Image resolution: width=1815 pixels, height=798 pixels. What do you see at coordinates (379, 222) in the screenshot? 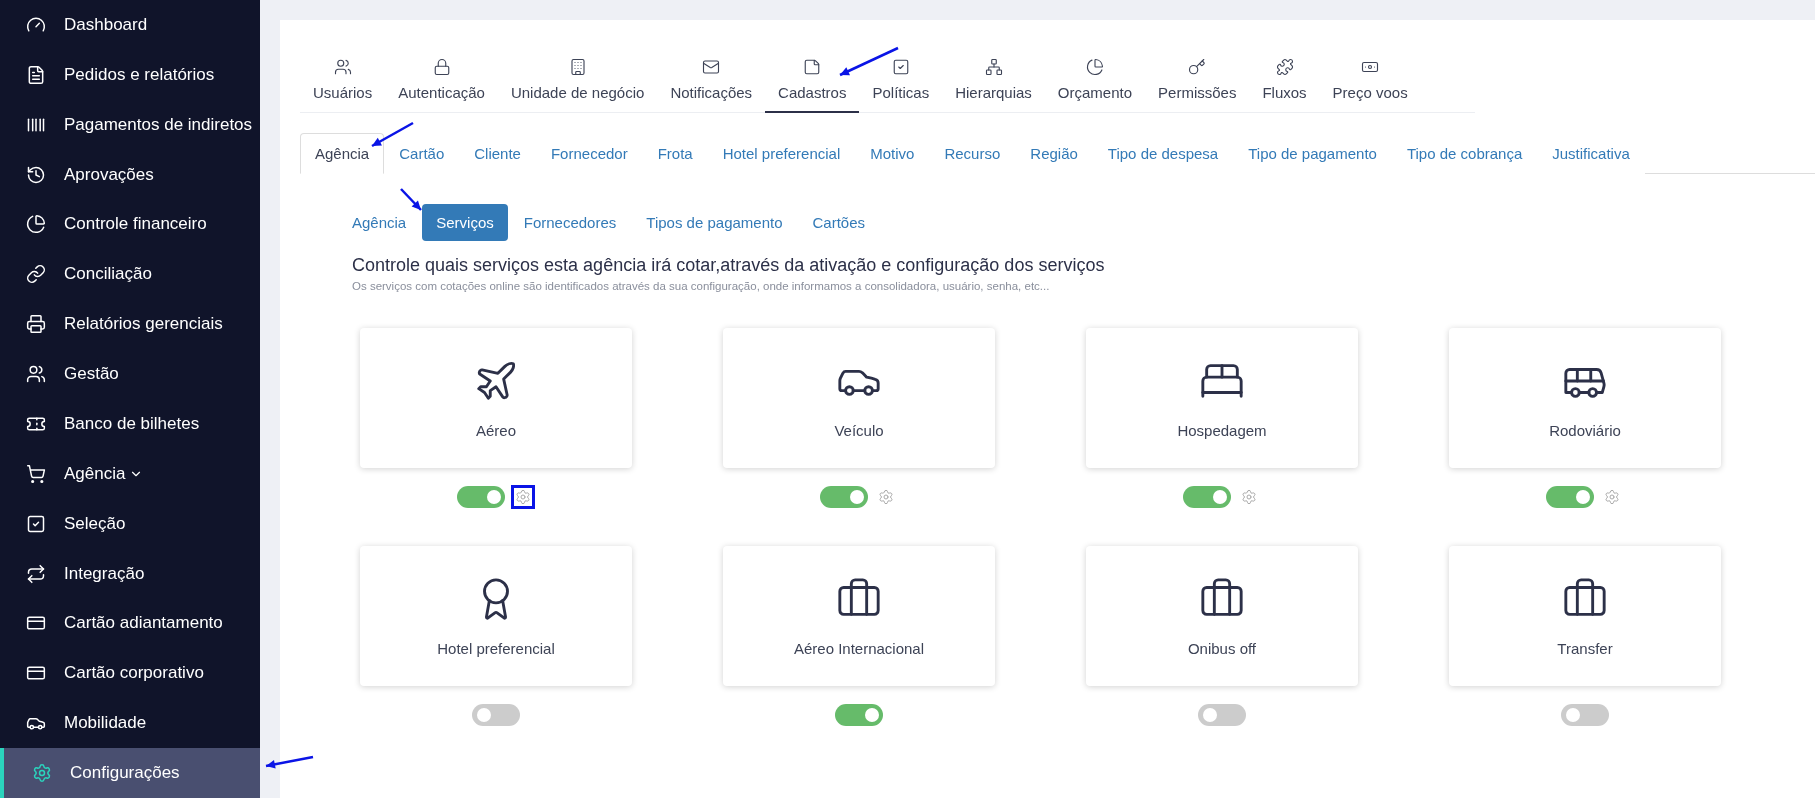
I see `agency-tab: Agência` at bounding box center [379, 222].